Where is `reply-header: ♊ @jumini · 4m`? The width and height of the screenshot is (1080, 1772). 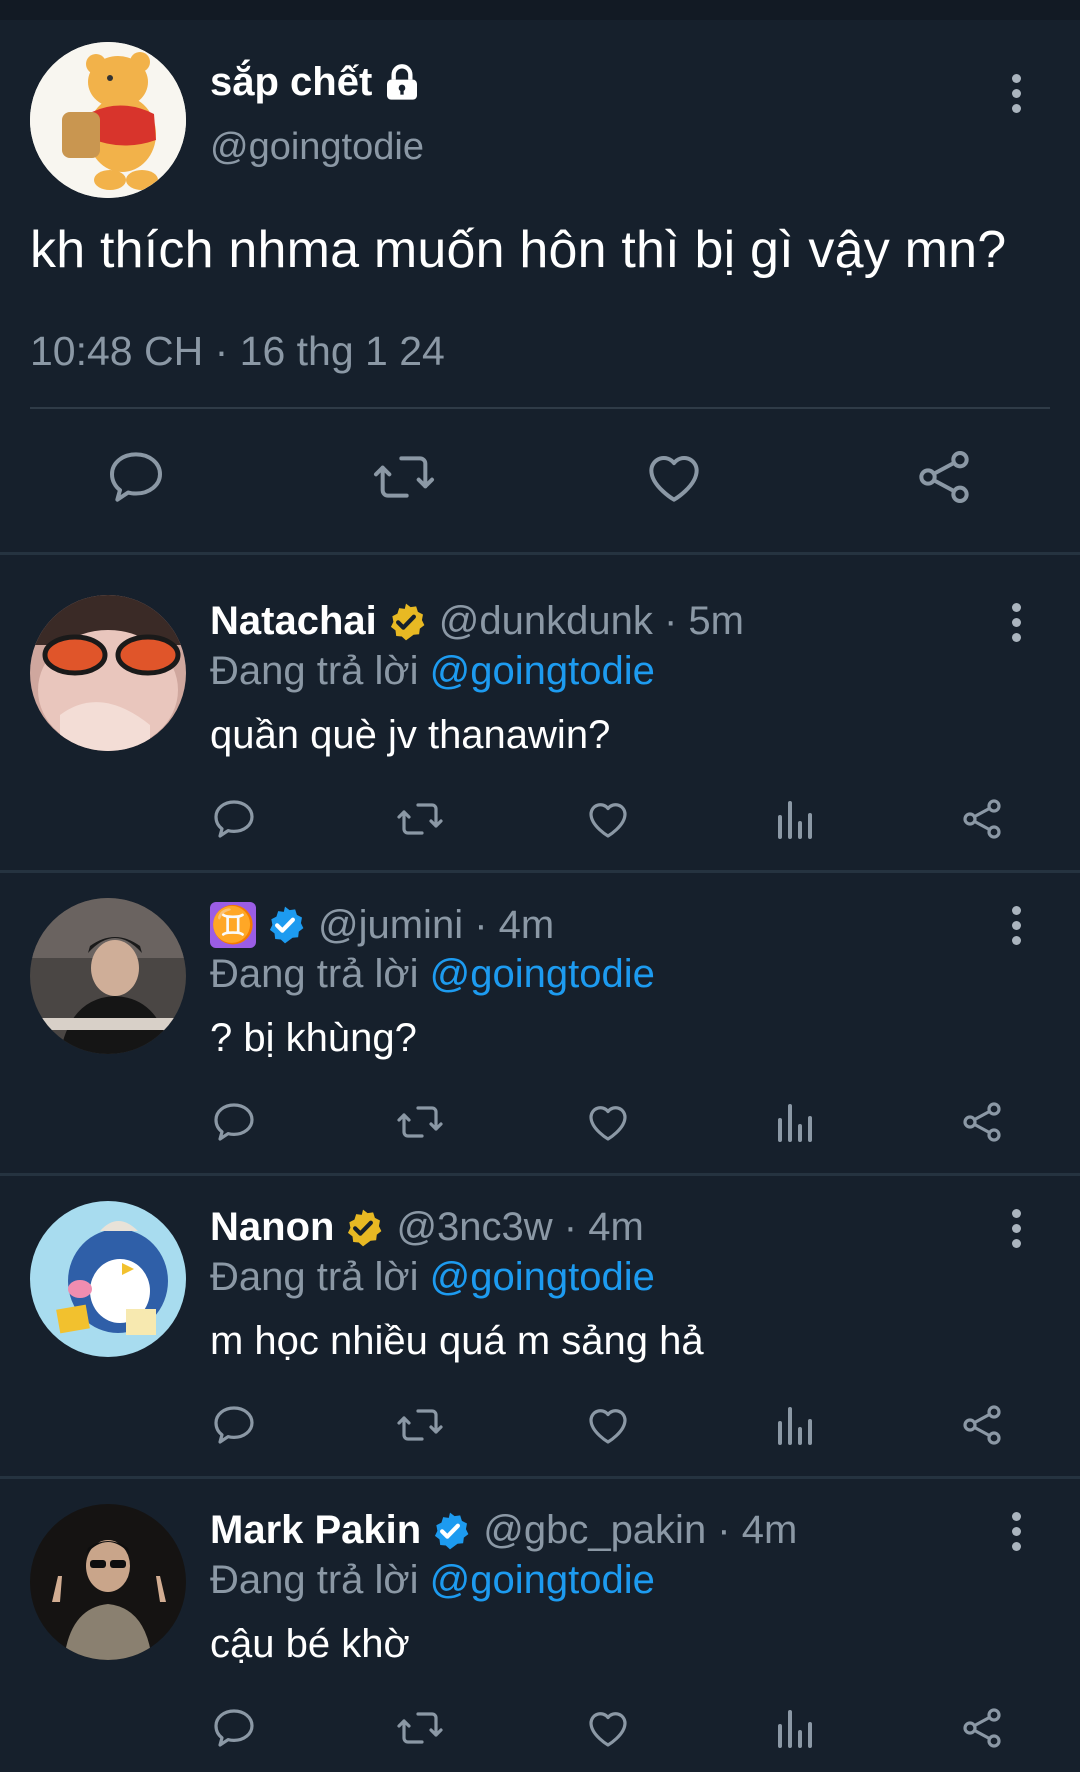
reply-header: ♊ @jumini · 4m is located at coordinates (382, 925).